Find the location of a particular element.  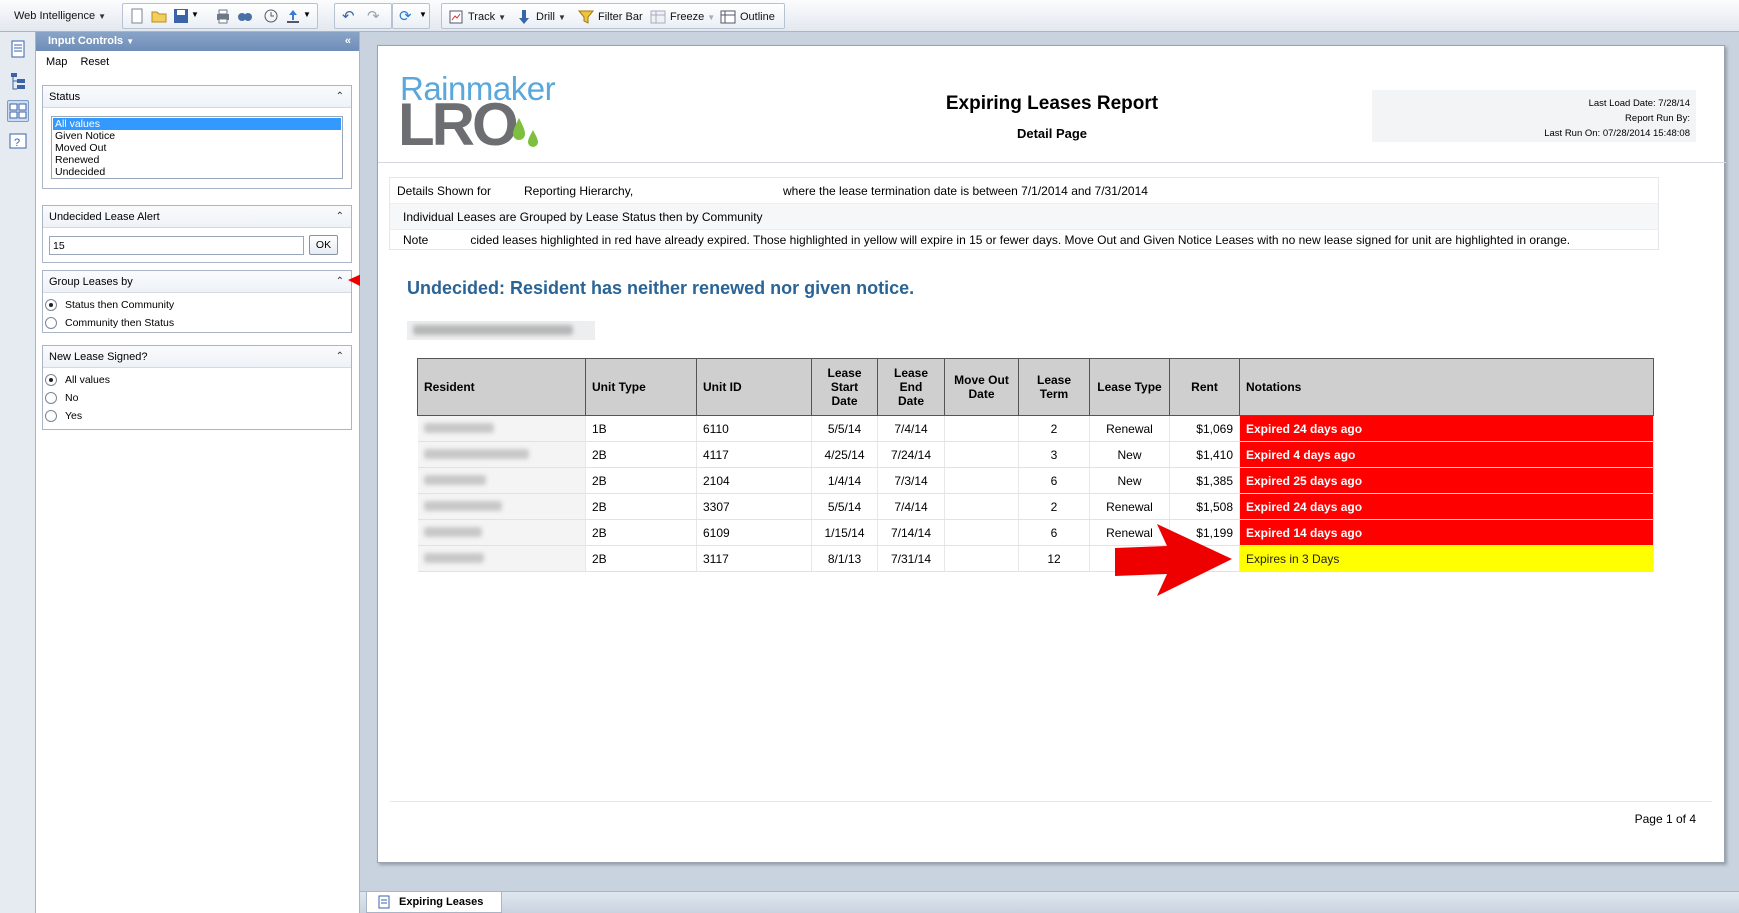

left-icon-strip: ? is located at coordinates (18, 472).